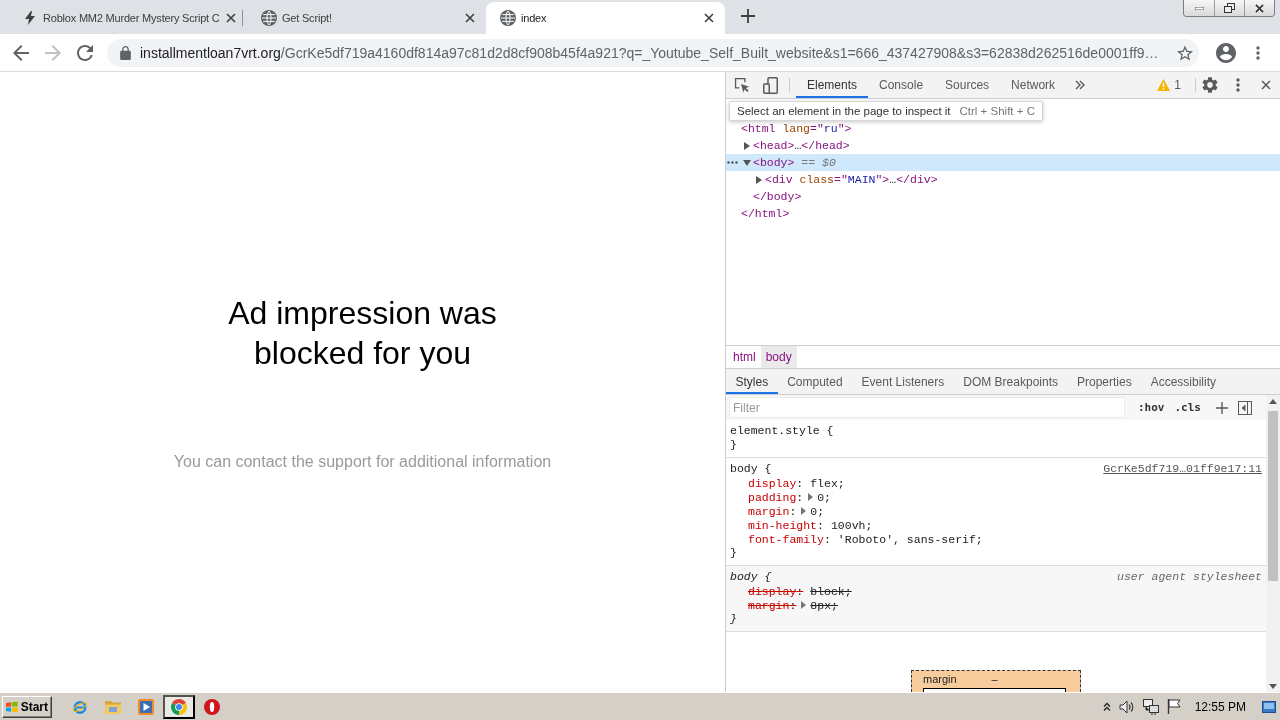 This screenshot has width=1280, height=720. Describe the element at coordinates (1106, 706) in the screenshot. I see `double-chevron-up-icon` at that location.